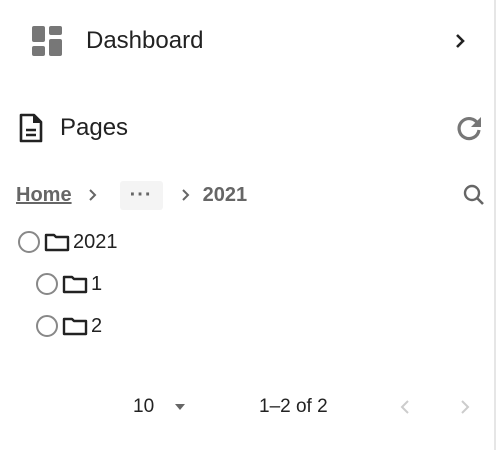 This screenshot has height=450, width=496. Describe the element at coordinates (97, 283) in the screenshot. I see `tree-item-label: 1` at that location.